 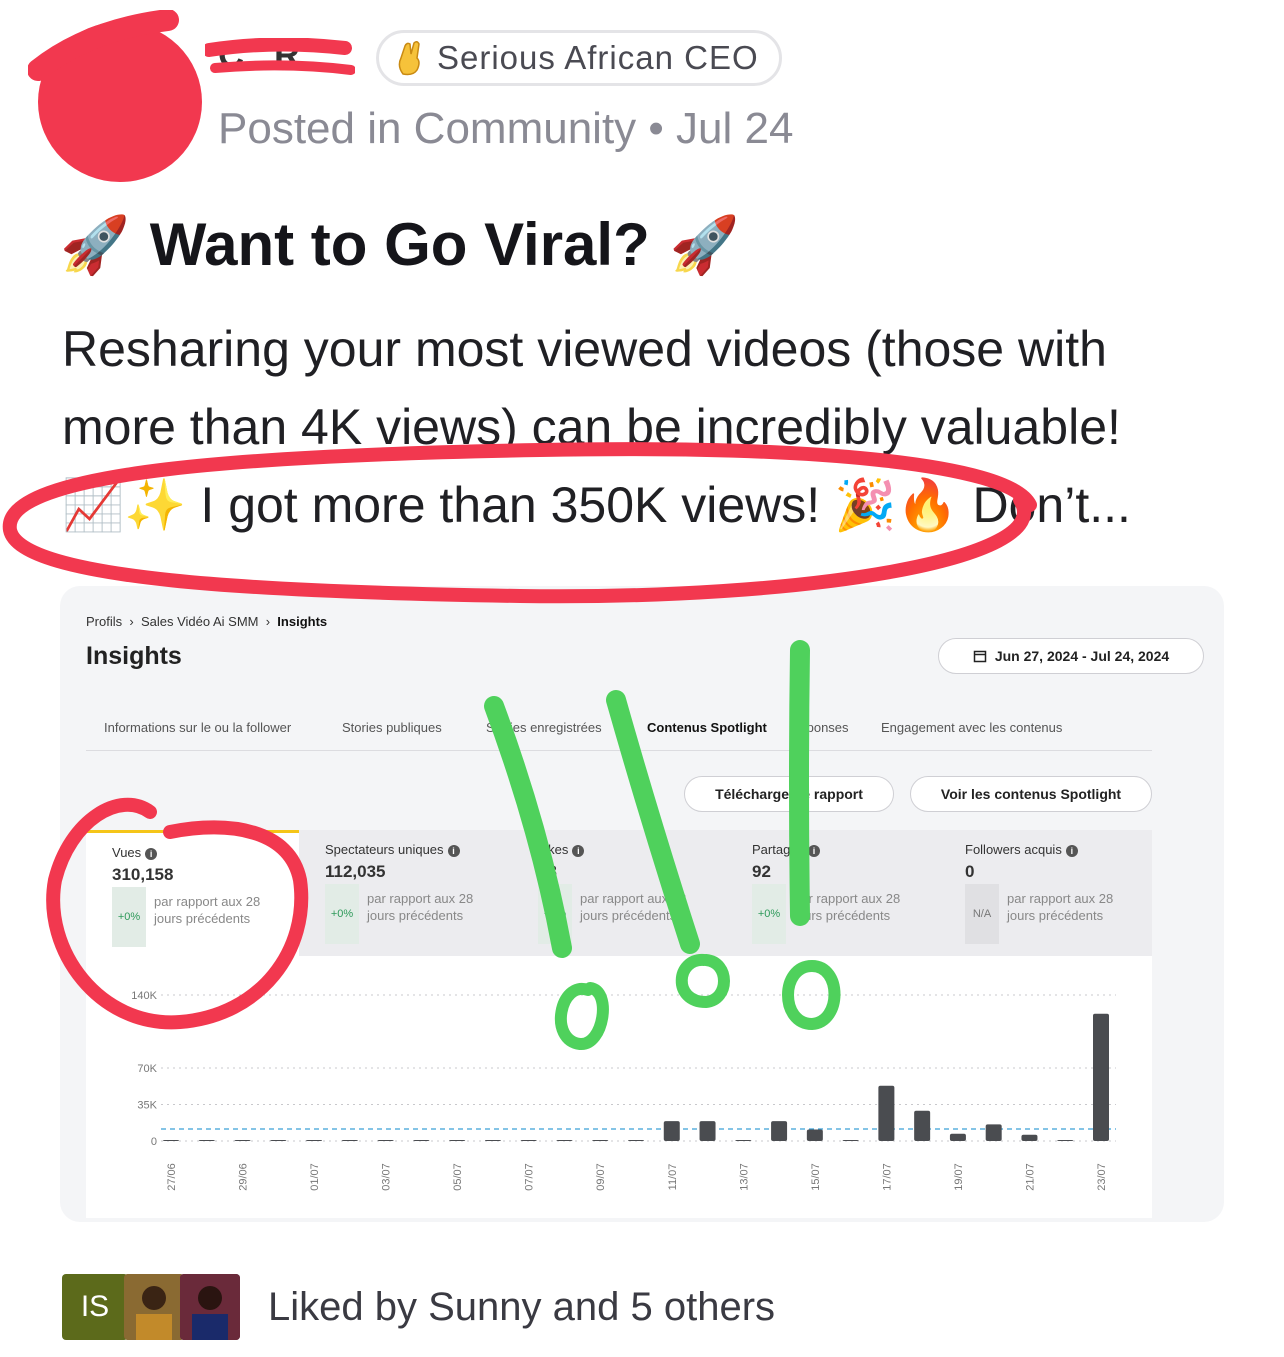 What do you see at coordinates (970, 871) in the screenshot?
I see `metric-value: 0` at bounding box center [970, 871].